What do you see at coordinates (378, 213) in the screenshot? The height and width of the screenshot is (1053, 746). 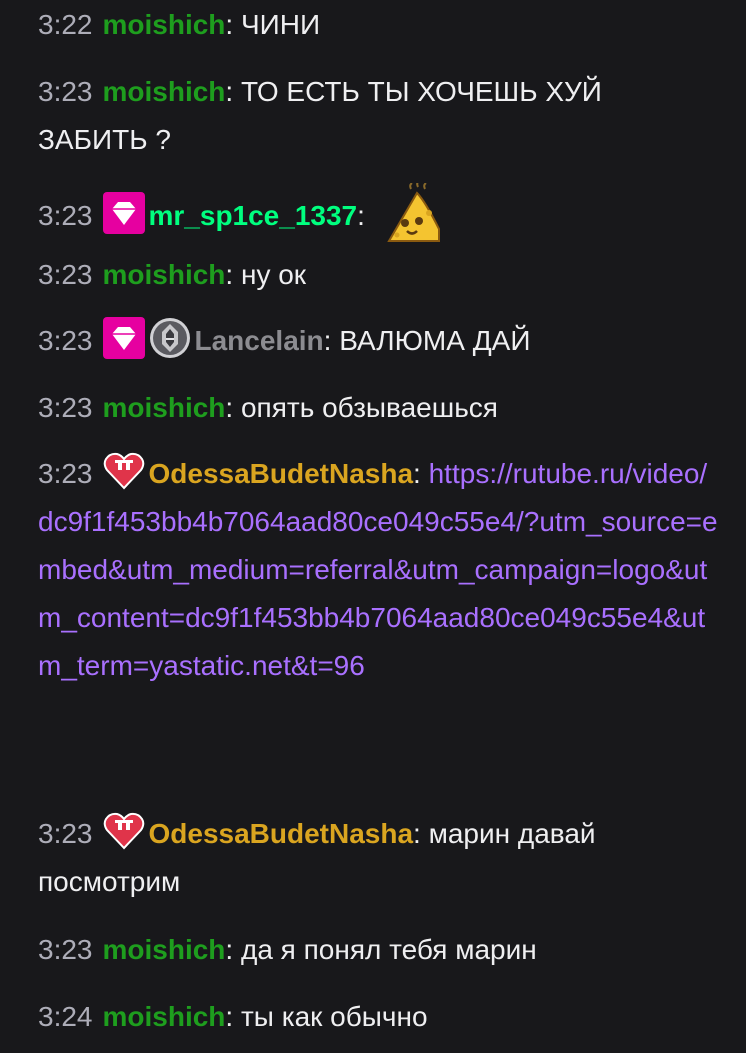 I see `chat-message: 3:23 mr_sp1ce_1337:` at bounding box center [378, 213].